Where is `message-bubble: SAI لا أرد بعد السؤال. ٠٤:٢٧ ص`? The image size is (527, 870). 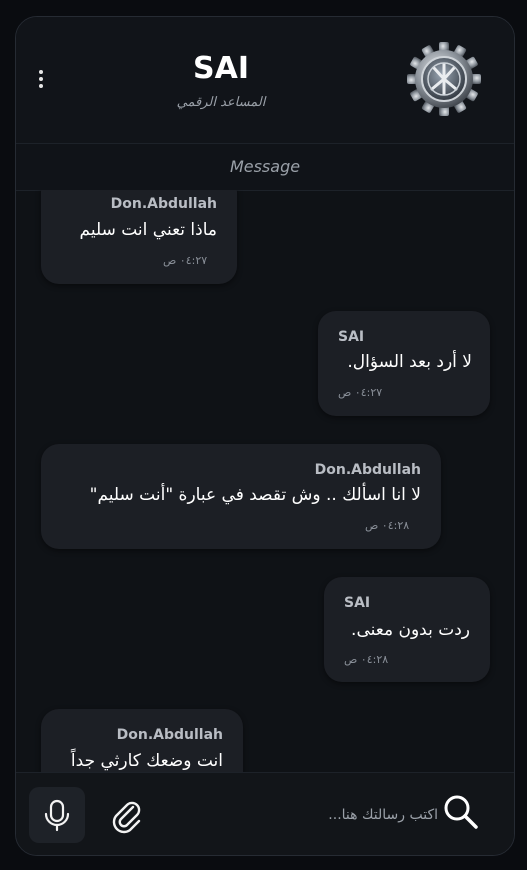 message-bubble: SAI لا أرد بعد السؤال. ٠٤:٢٧ ص is located at coordinates (404, 363).